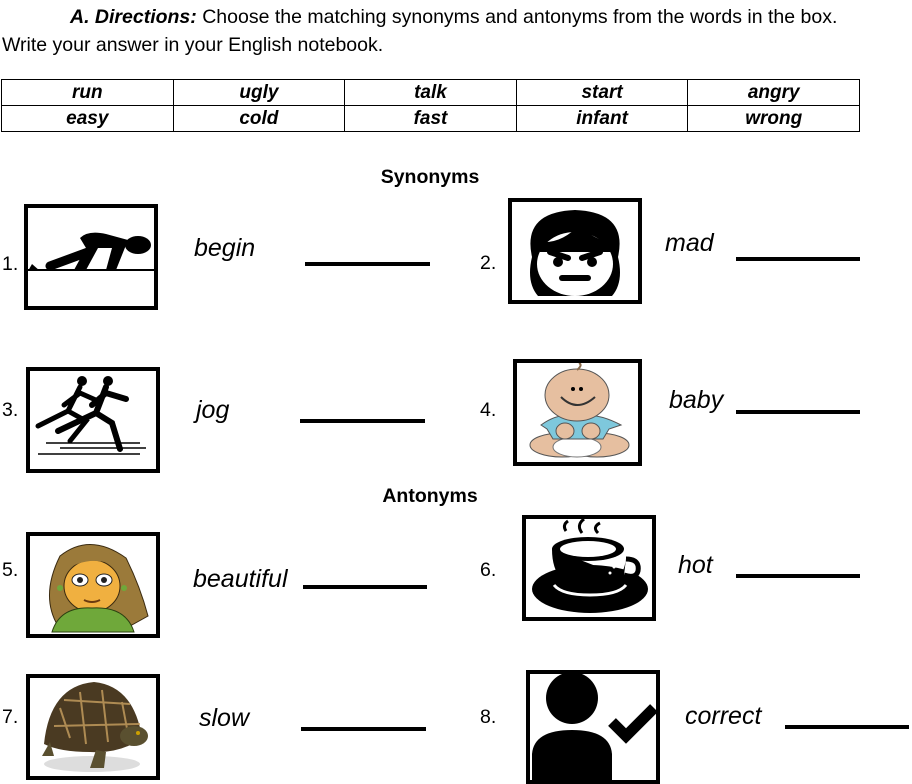  What do you see at coordinates (430, 496) in the screenshot?
I see `antonyms-heading: Antonyms` at bounding box center [430, 496].